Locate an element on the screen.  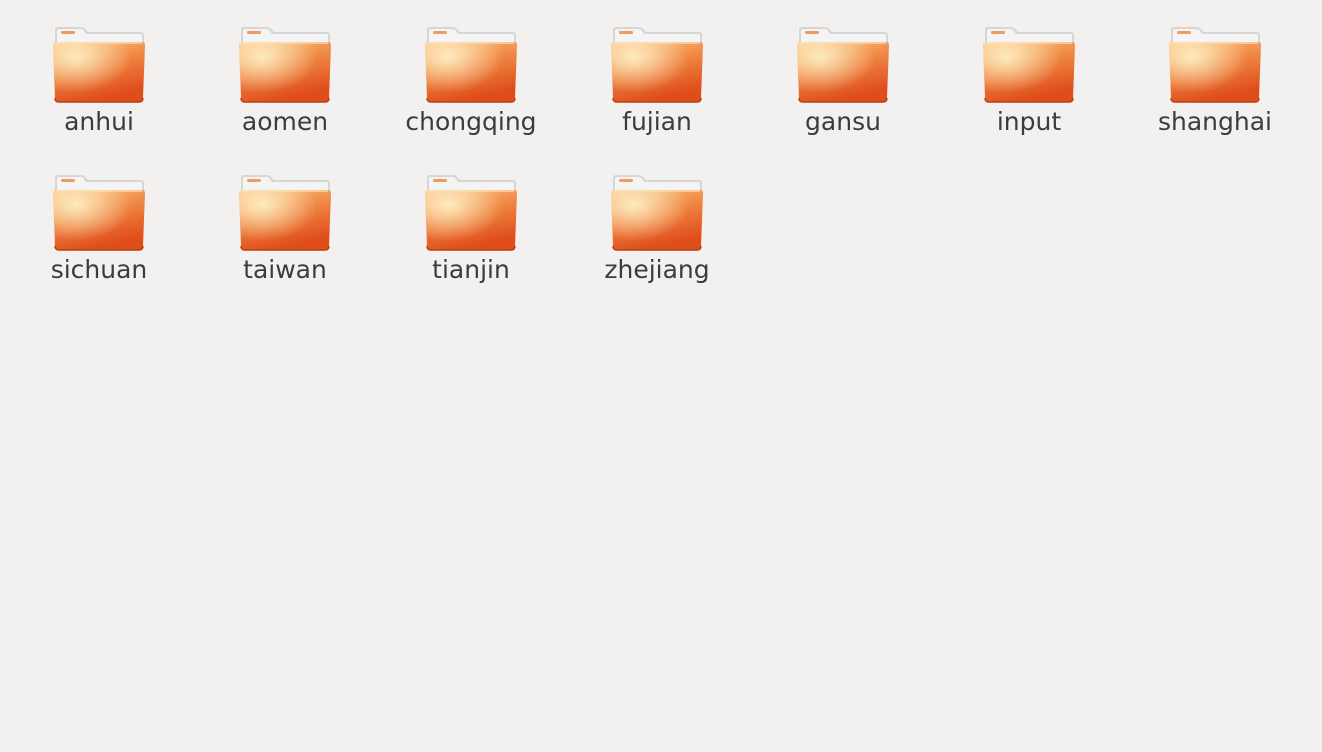
folder-item-sichuan: sichuan is located at coordinates (99, 240).